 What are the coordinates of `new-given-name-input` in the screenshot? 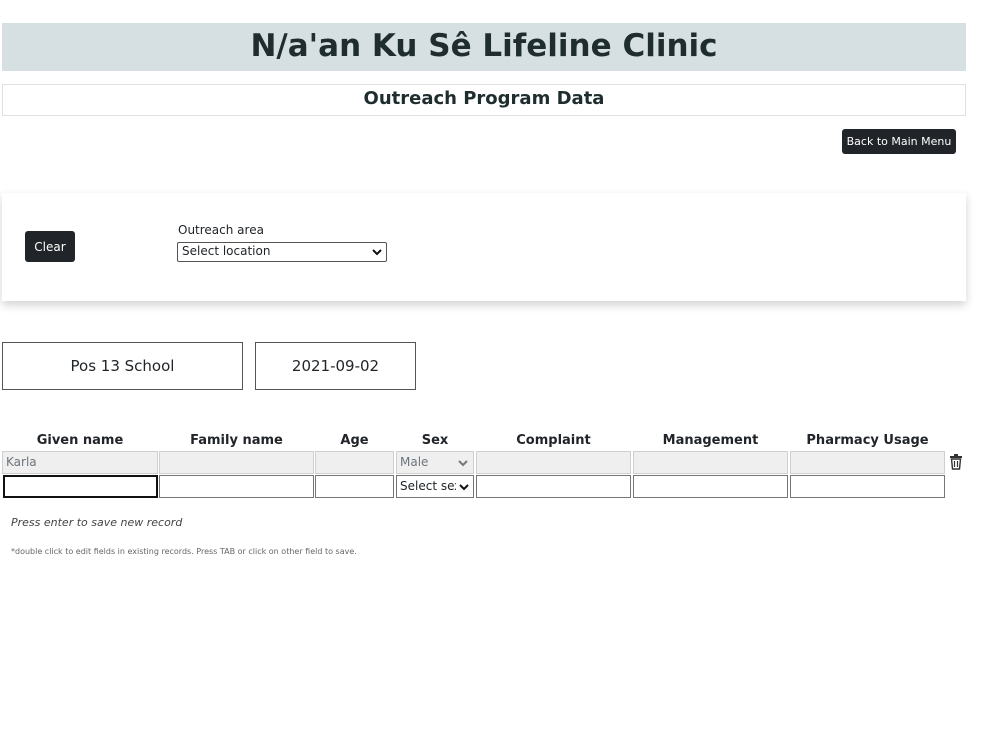 It's located at (80, 486).